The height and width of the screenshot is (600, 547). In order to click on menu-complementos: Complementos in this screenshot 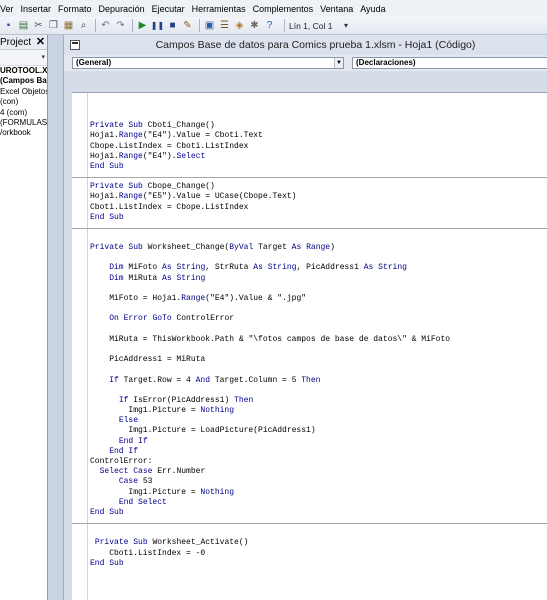, I will do `click(284, 9)`.